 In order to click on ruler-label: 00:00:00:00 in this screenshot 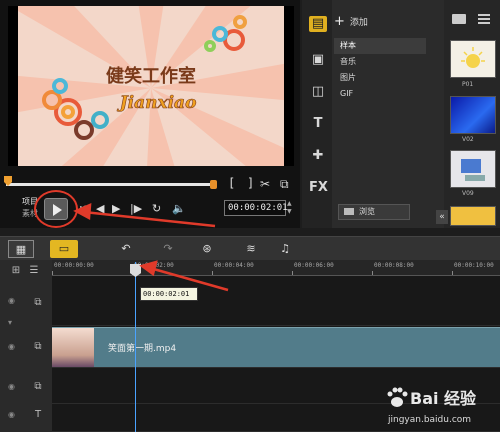, I will do `click(74, 265)`.